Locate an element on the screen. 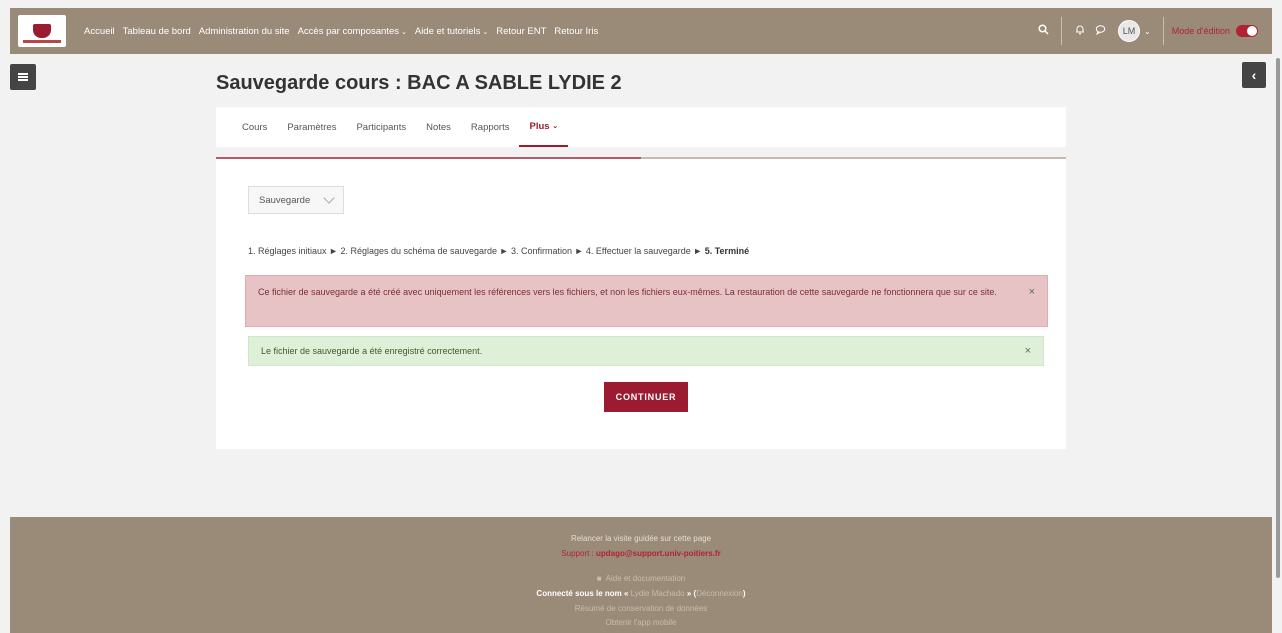 The image size is (1282, 633). nav-link-accueil: Accueil is located at coordinates (99, 31).